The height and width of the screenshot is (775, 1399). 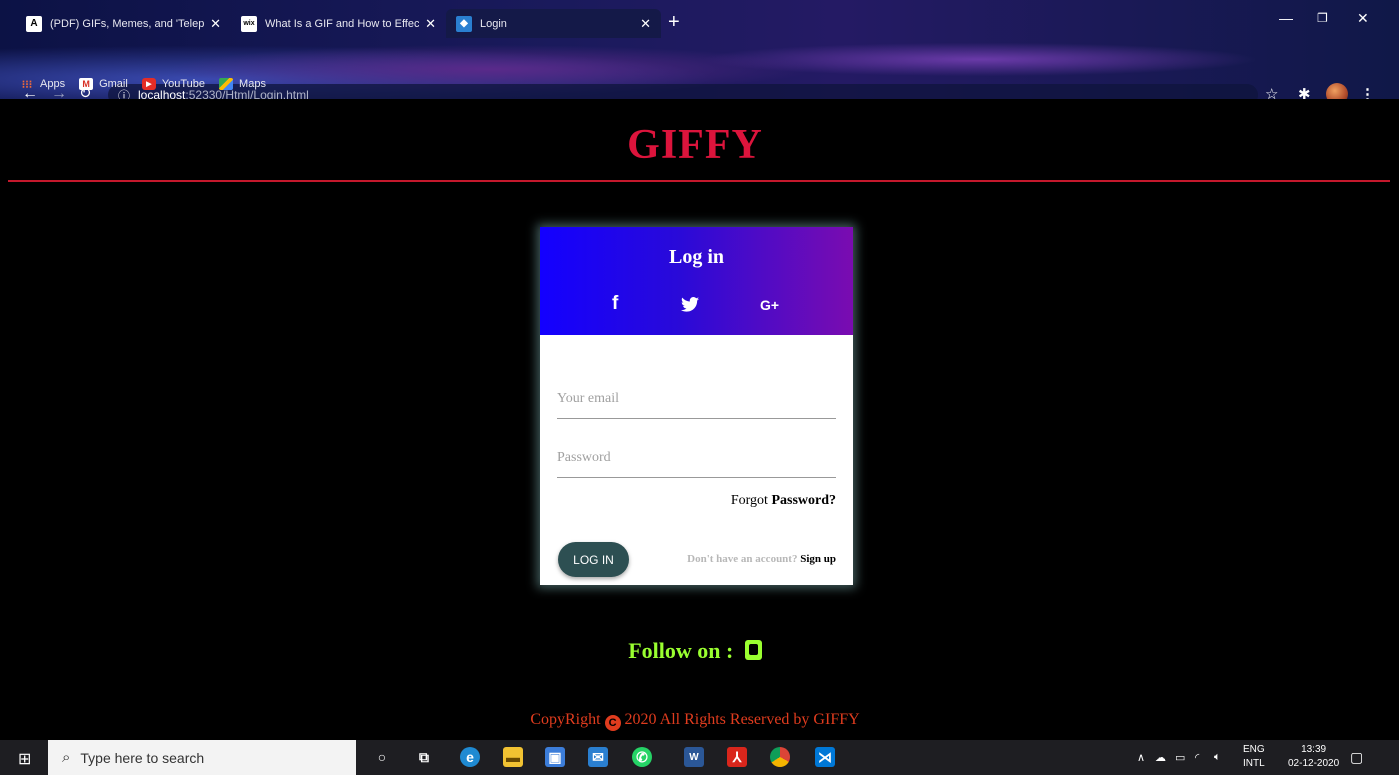 I want to click on tray-overflow-icon: ∧, so click(x=1141, y=757).